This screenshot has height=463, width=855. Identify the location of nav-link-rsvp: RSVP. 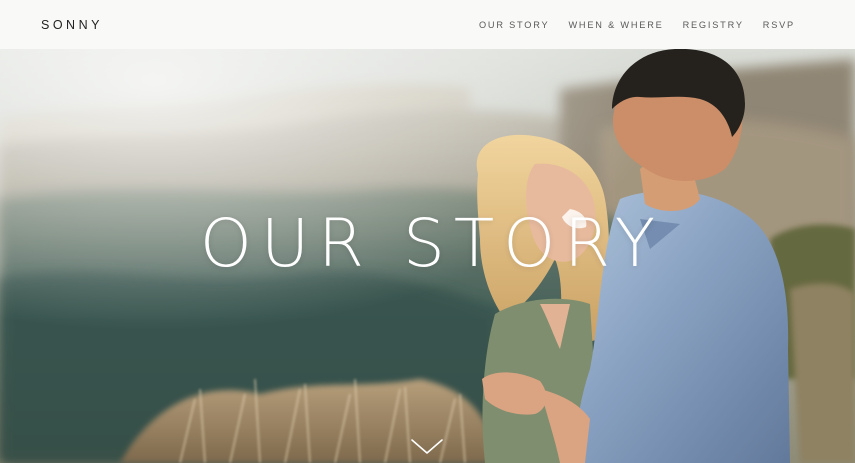
(779, 25).